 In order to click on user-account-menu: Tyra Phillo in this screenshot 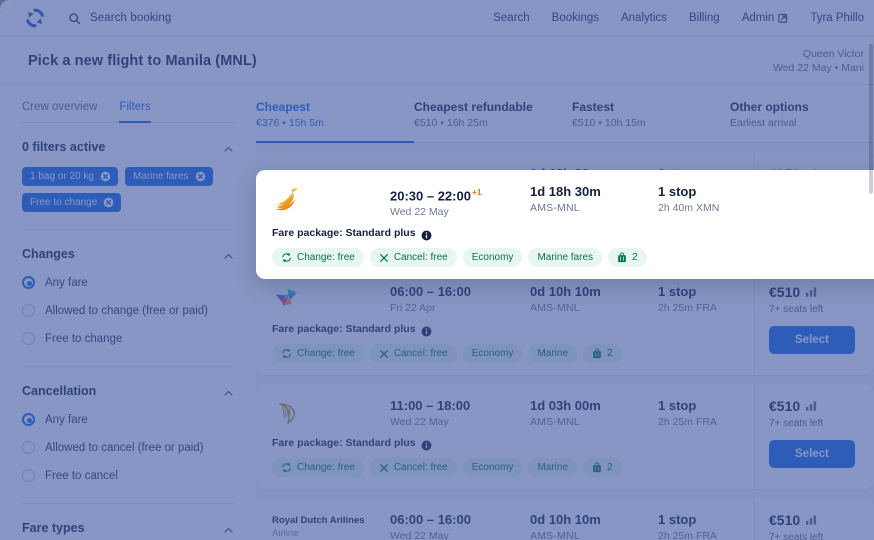, I will do `click(837, 18)`.